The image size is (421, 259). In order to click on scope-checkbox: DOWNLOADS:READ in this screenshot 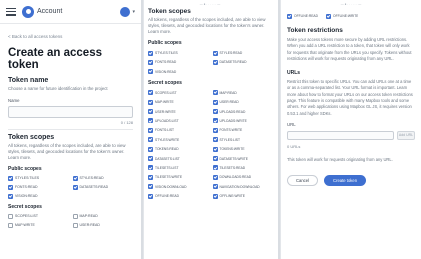, I will do `click(242, 177)`.